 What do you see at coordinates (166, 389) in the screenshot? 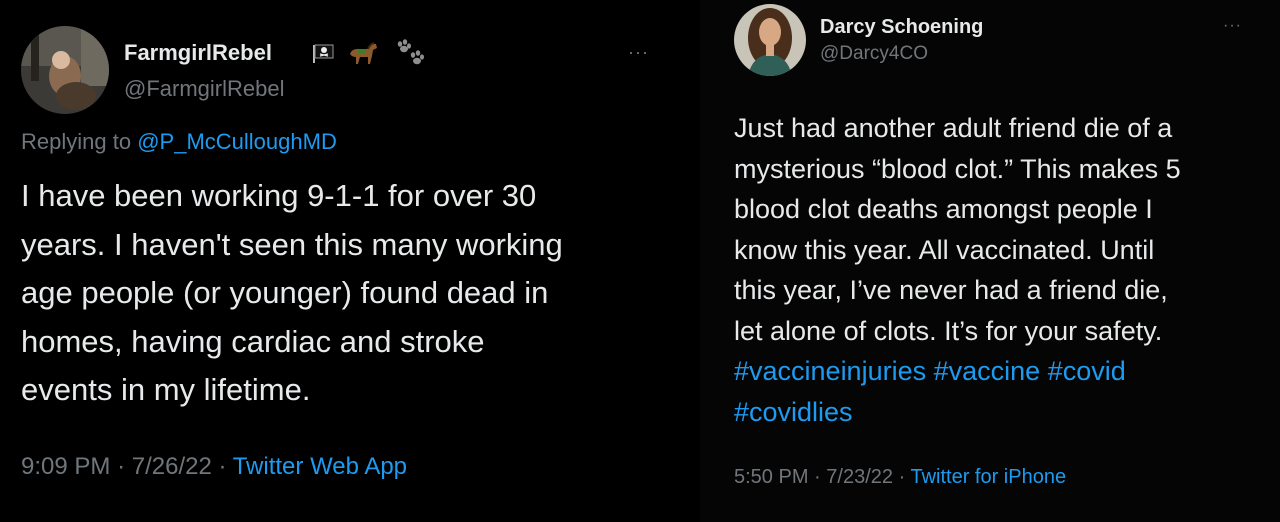
I see `tweet-line: events in my lifetime.` at bounding box center [166, 389].